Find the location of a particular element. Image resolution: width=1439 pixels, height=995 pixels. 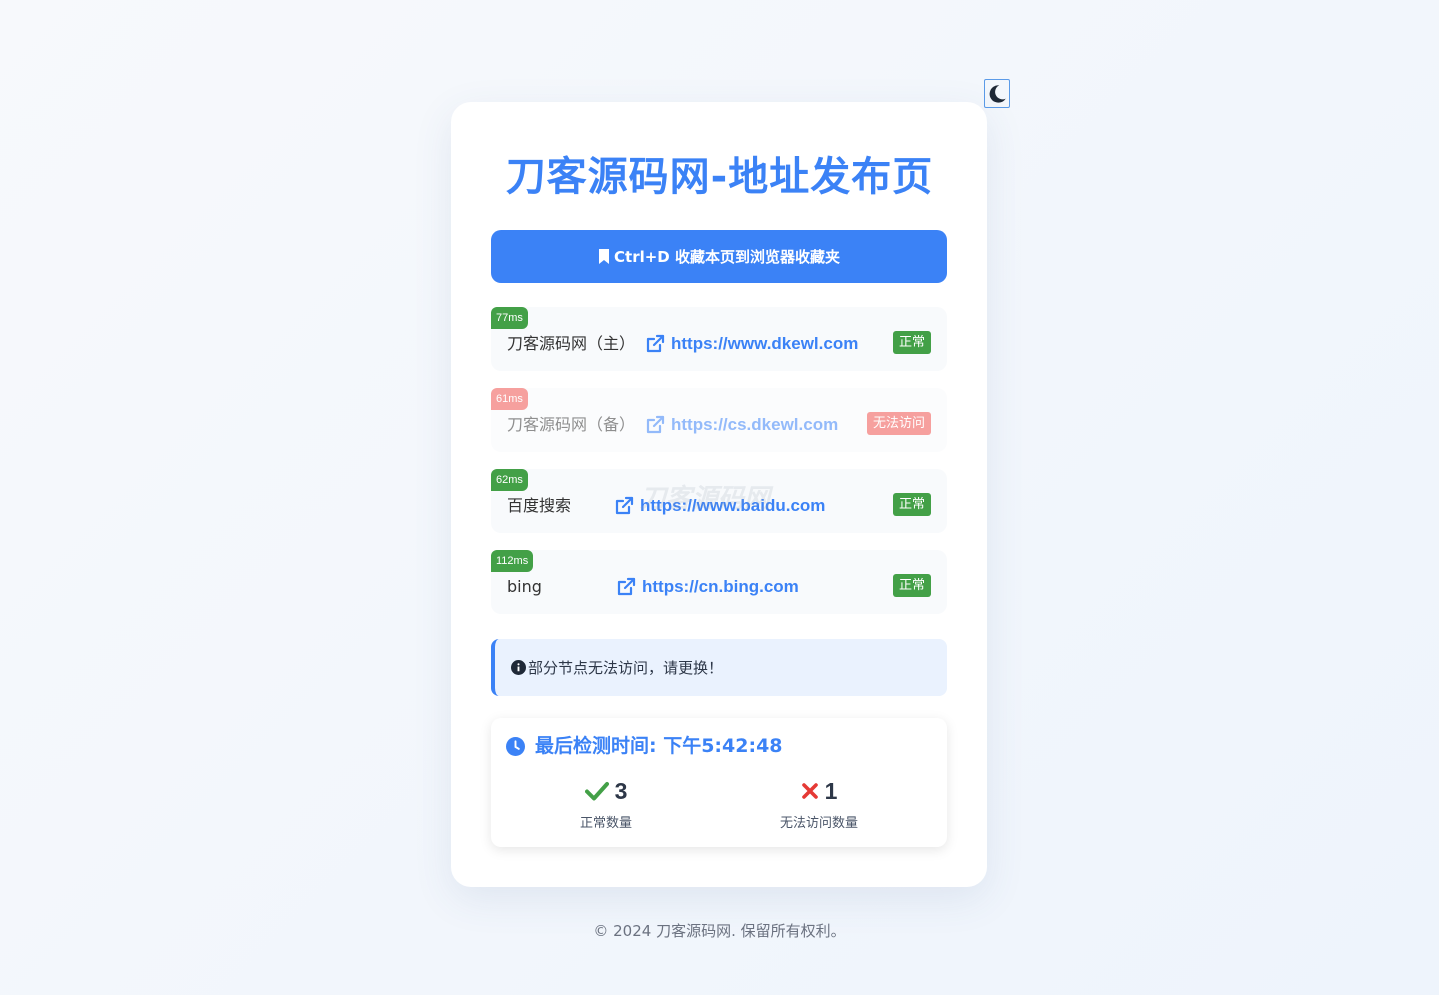

link-url-text: https://www.baidu.com is located at coordinates (733, 505).